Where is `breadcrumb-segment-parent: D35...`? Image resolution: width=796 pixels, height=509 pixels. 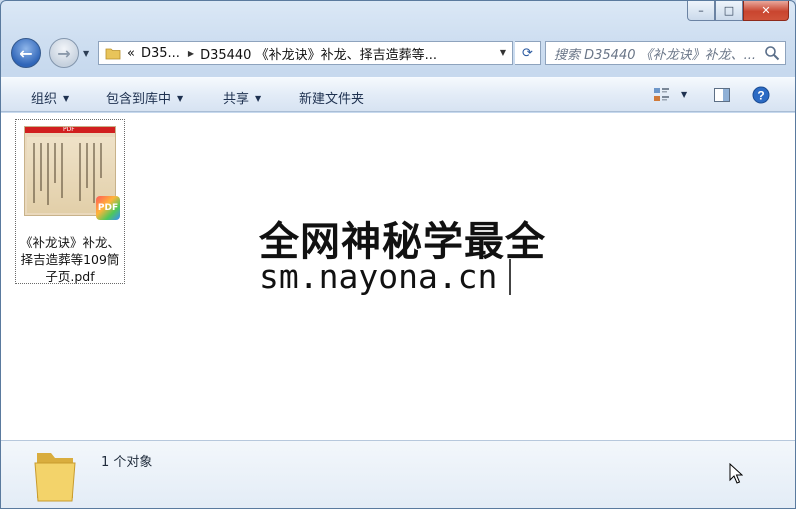
breadcrumb-segment-parent: D35... is located at coordinates (160, 53).